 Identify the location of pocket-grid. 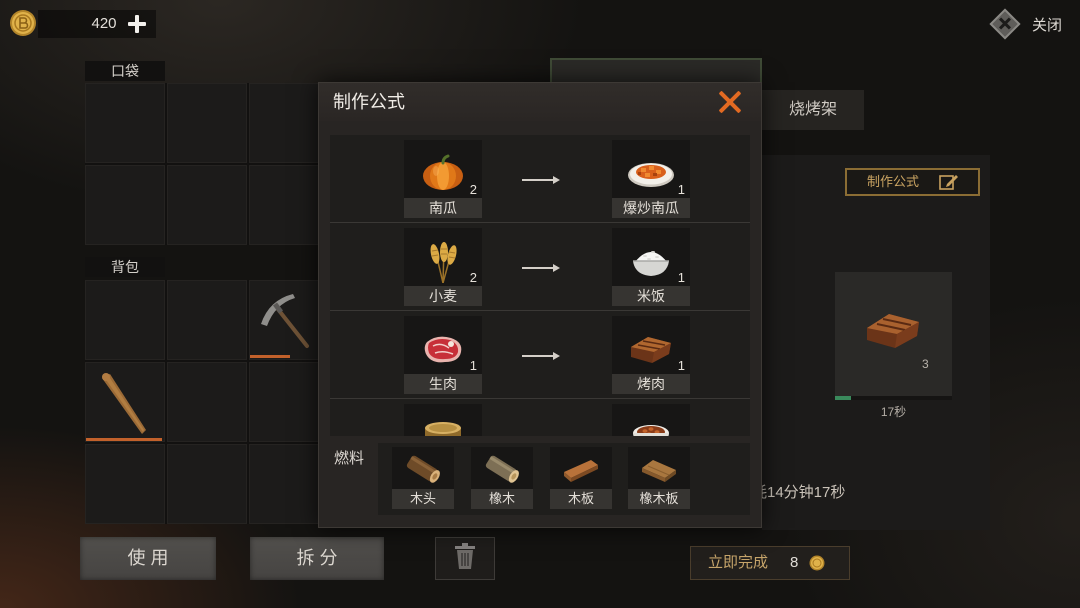
(207, 164).